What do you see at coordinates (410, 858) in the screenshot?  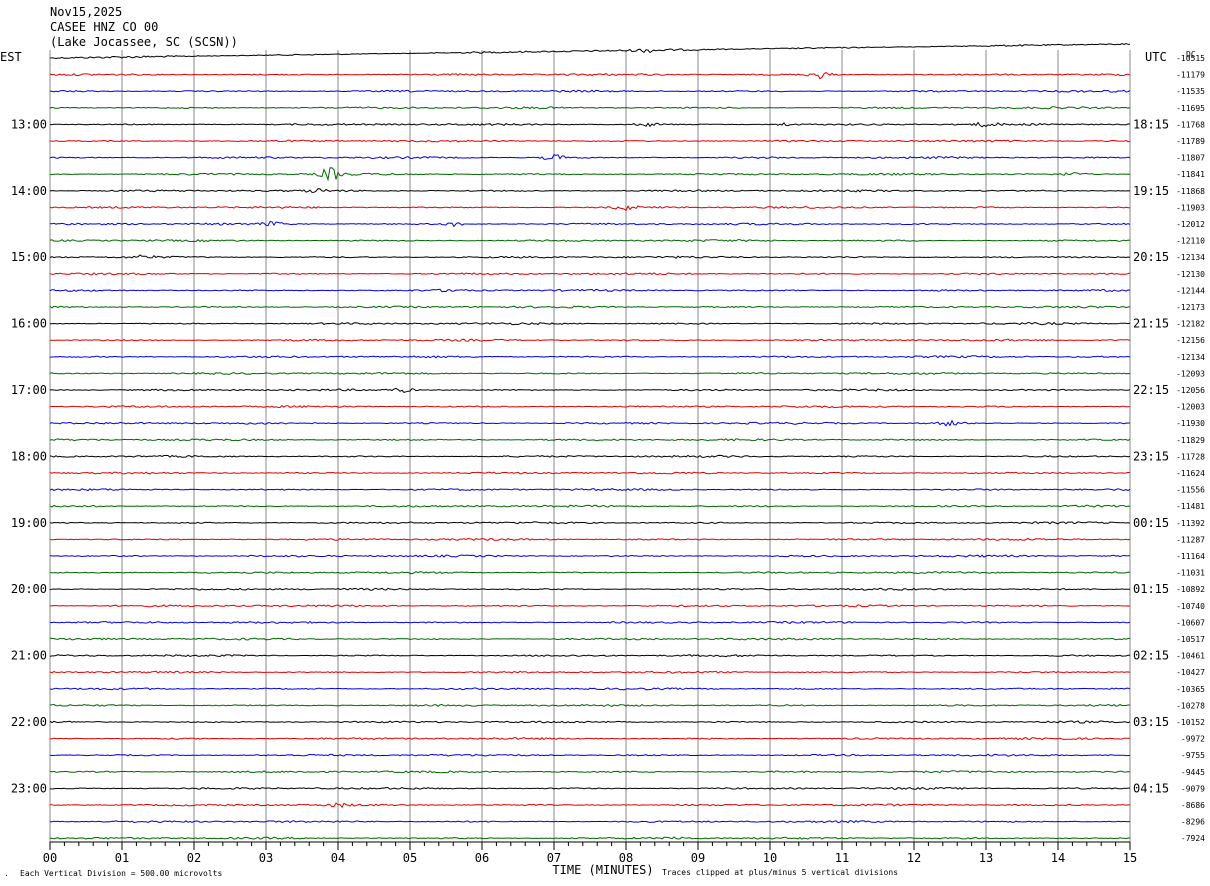 I see `x-tick-label: 05` at bounding box center [410, 858].